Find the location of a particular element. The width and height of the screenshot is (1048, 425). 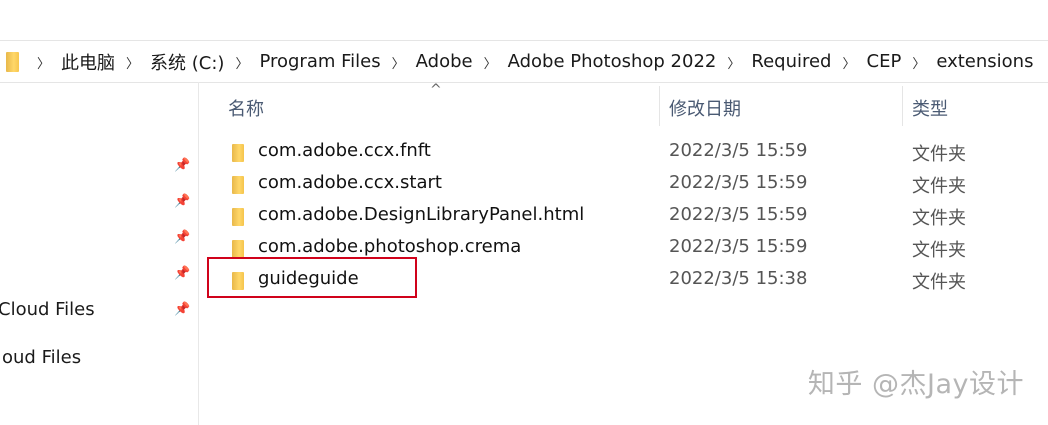

breadcrumb-extensions: extensions is located at coordinates (984, 61).